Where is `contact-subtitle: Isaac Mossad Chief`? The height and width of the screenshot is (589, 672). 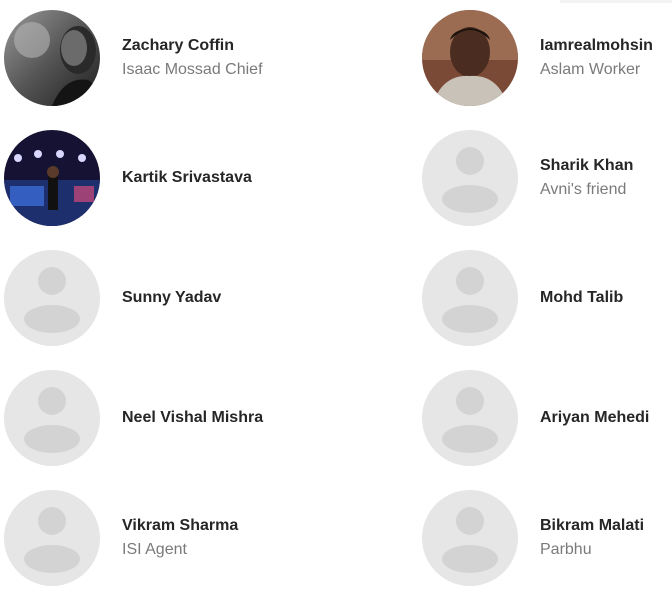
contact-subtitle: Isaac Mossad Chief is located at coordinates (192, 69).